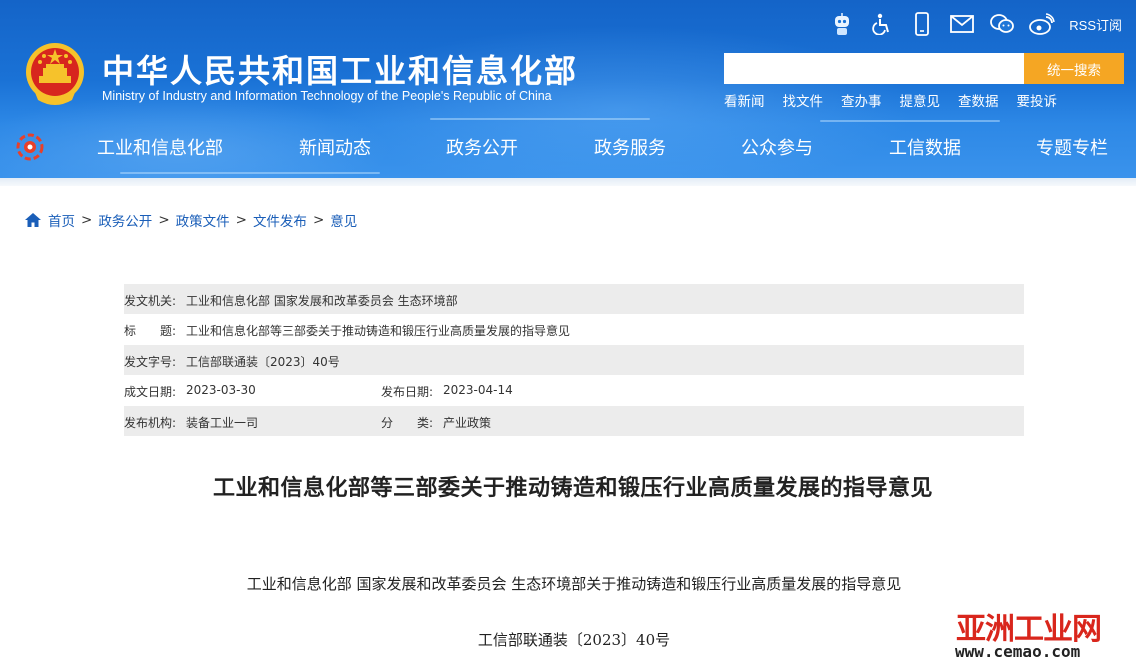  Describe the element at coordinates (572, 488) in the screenshot. I see `article-title: 工业和信息化部等三部委关于推动铸造和锻压行业高质量发展的指导意见` at that location.